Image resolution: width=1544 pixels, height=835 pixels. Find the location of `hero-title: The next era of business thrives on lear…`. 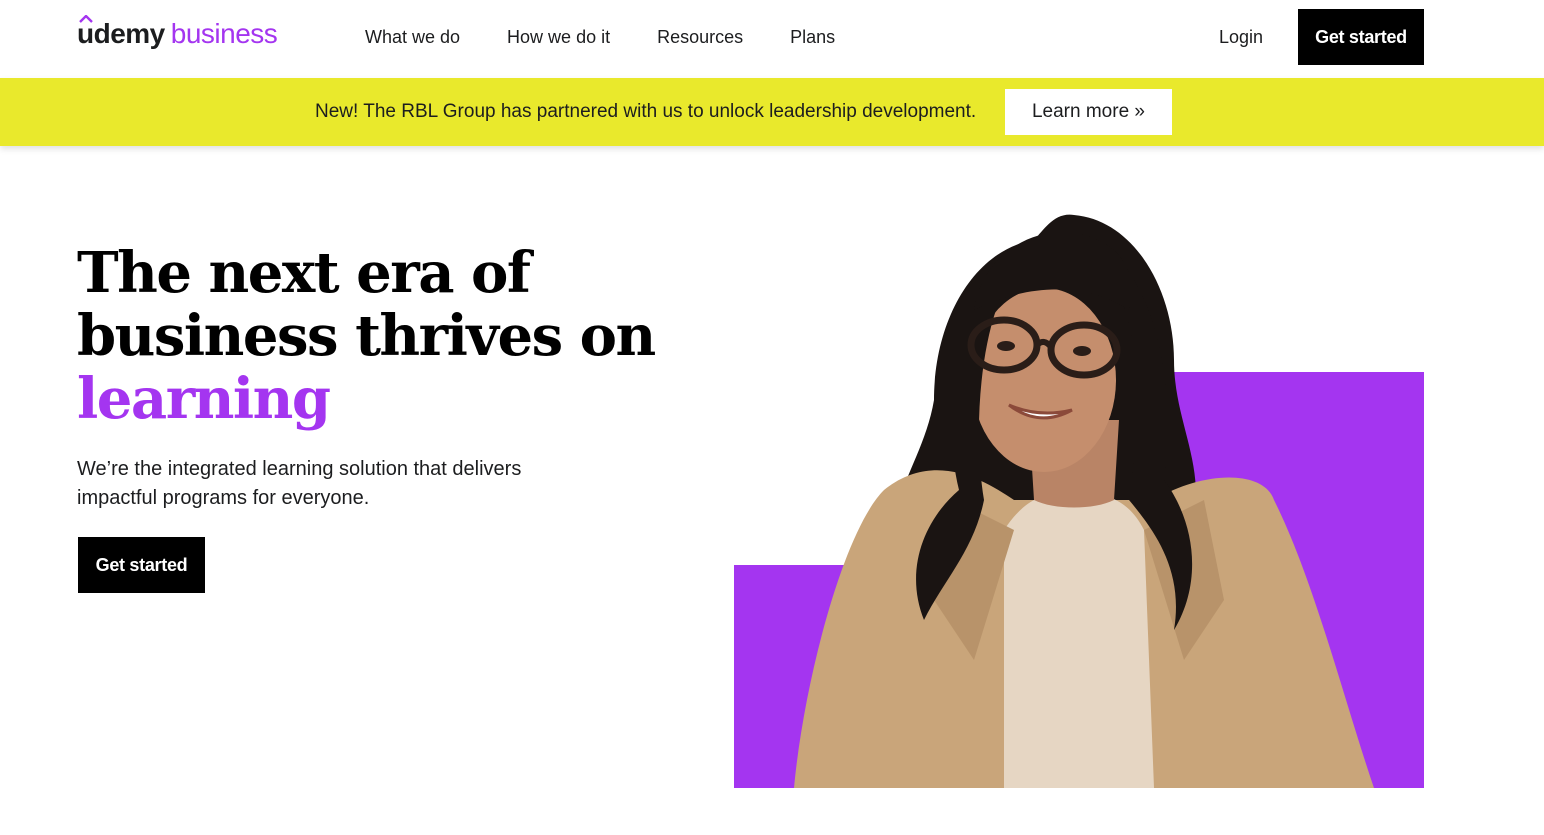

hero-title: The next era of business thrives on lear… is located at coordinates (387, 336).